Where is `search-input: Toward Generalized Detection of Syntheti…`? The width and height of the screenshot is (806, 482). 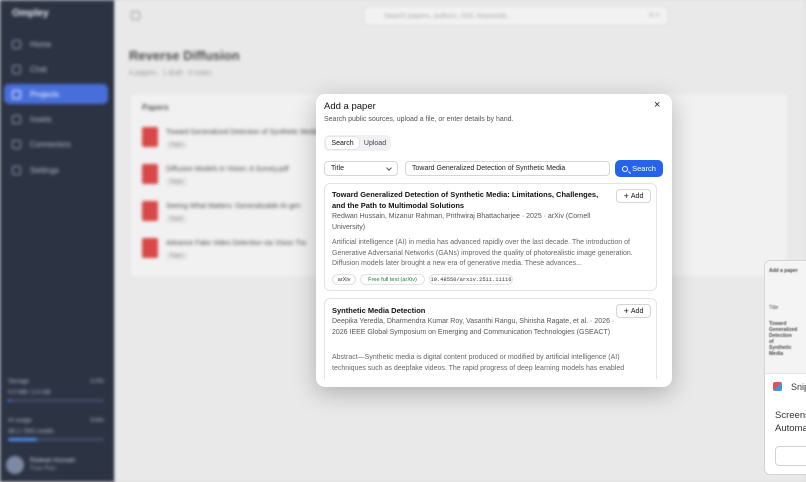 search-input: Toward Generalized Detection of Syntheti… is located at coordinates (507, 168).